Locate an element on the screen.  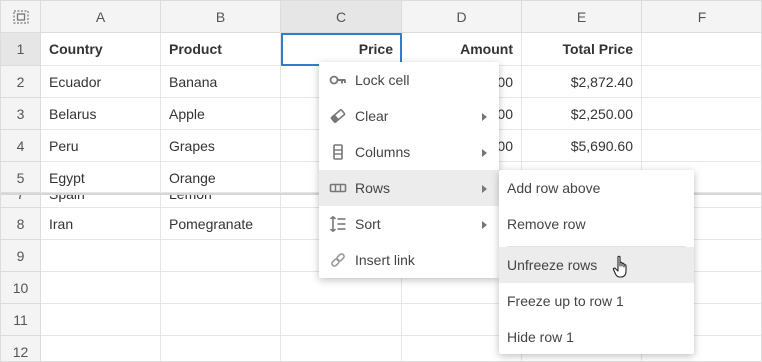
submenu-item-label: Hide row 1 is located at coordinates (540, 337).